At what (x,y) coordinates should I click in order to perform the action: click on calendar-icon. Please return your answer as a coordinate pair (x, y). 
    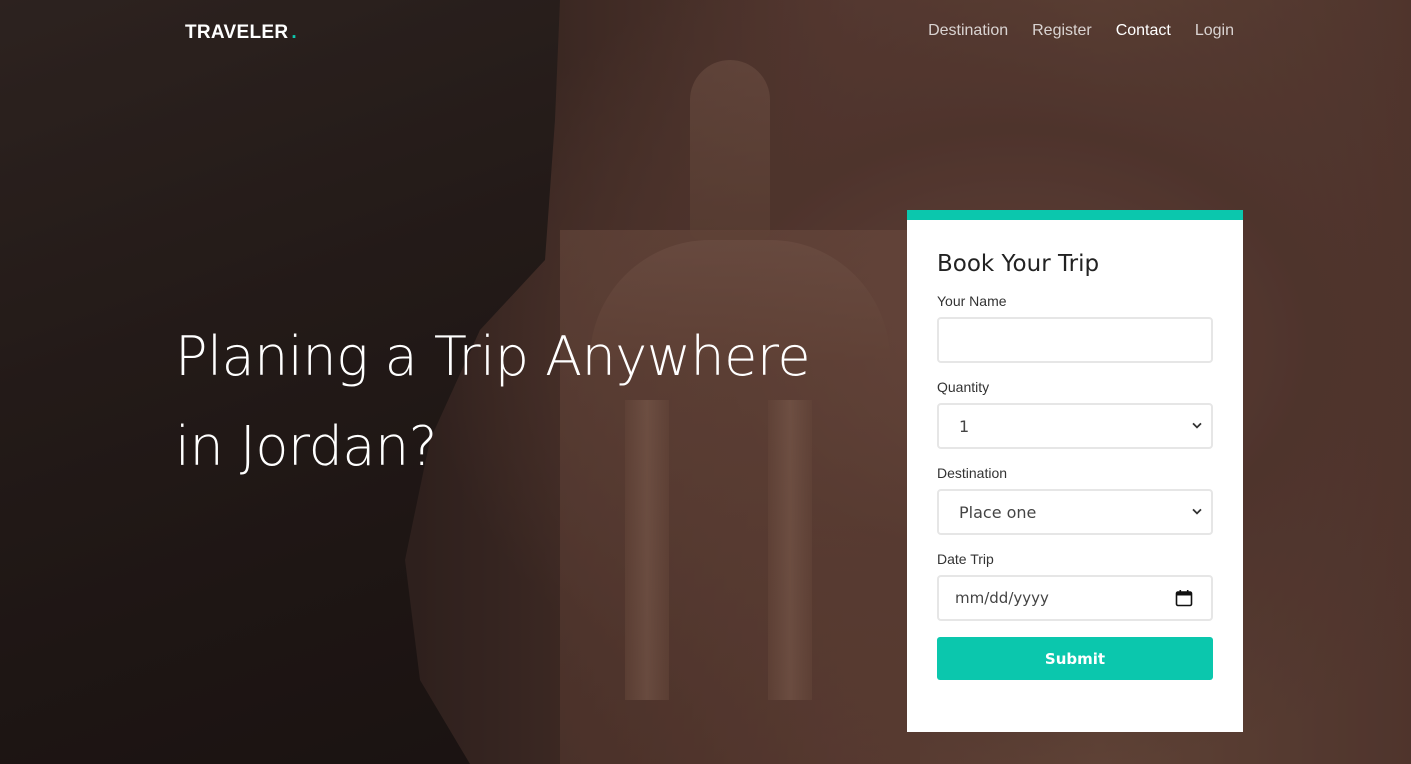
    Looking at the image, I should click on (1184, 598).